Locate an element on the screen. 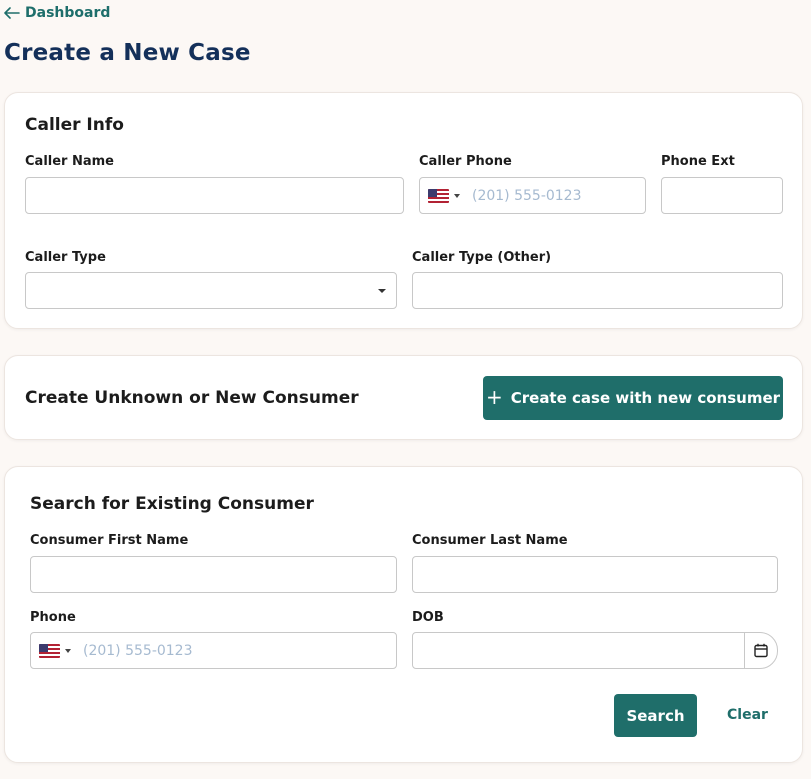 The height and width of the screenshot is (779, 811). dob-field is located at coordinates (595, 650).